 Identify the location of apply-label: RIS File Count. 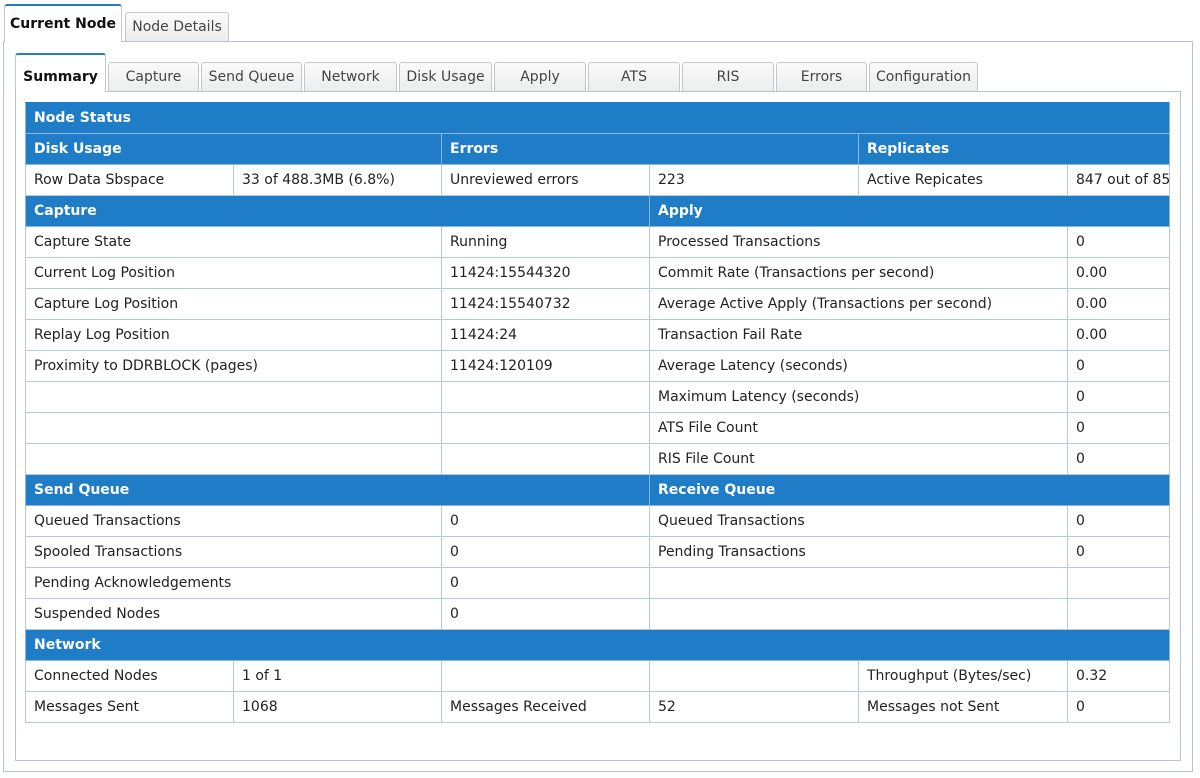
(858, 459).